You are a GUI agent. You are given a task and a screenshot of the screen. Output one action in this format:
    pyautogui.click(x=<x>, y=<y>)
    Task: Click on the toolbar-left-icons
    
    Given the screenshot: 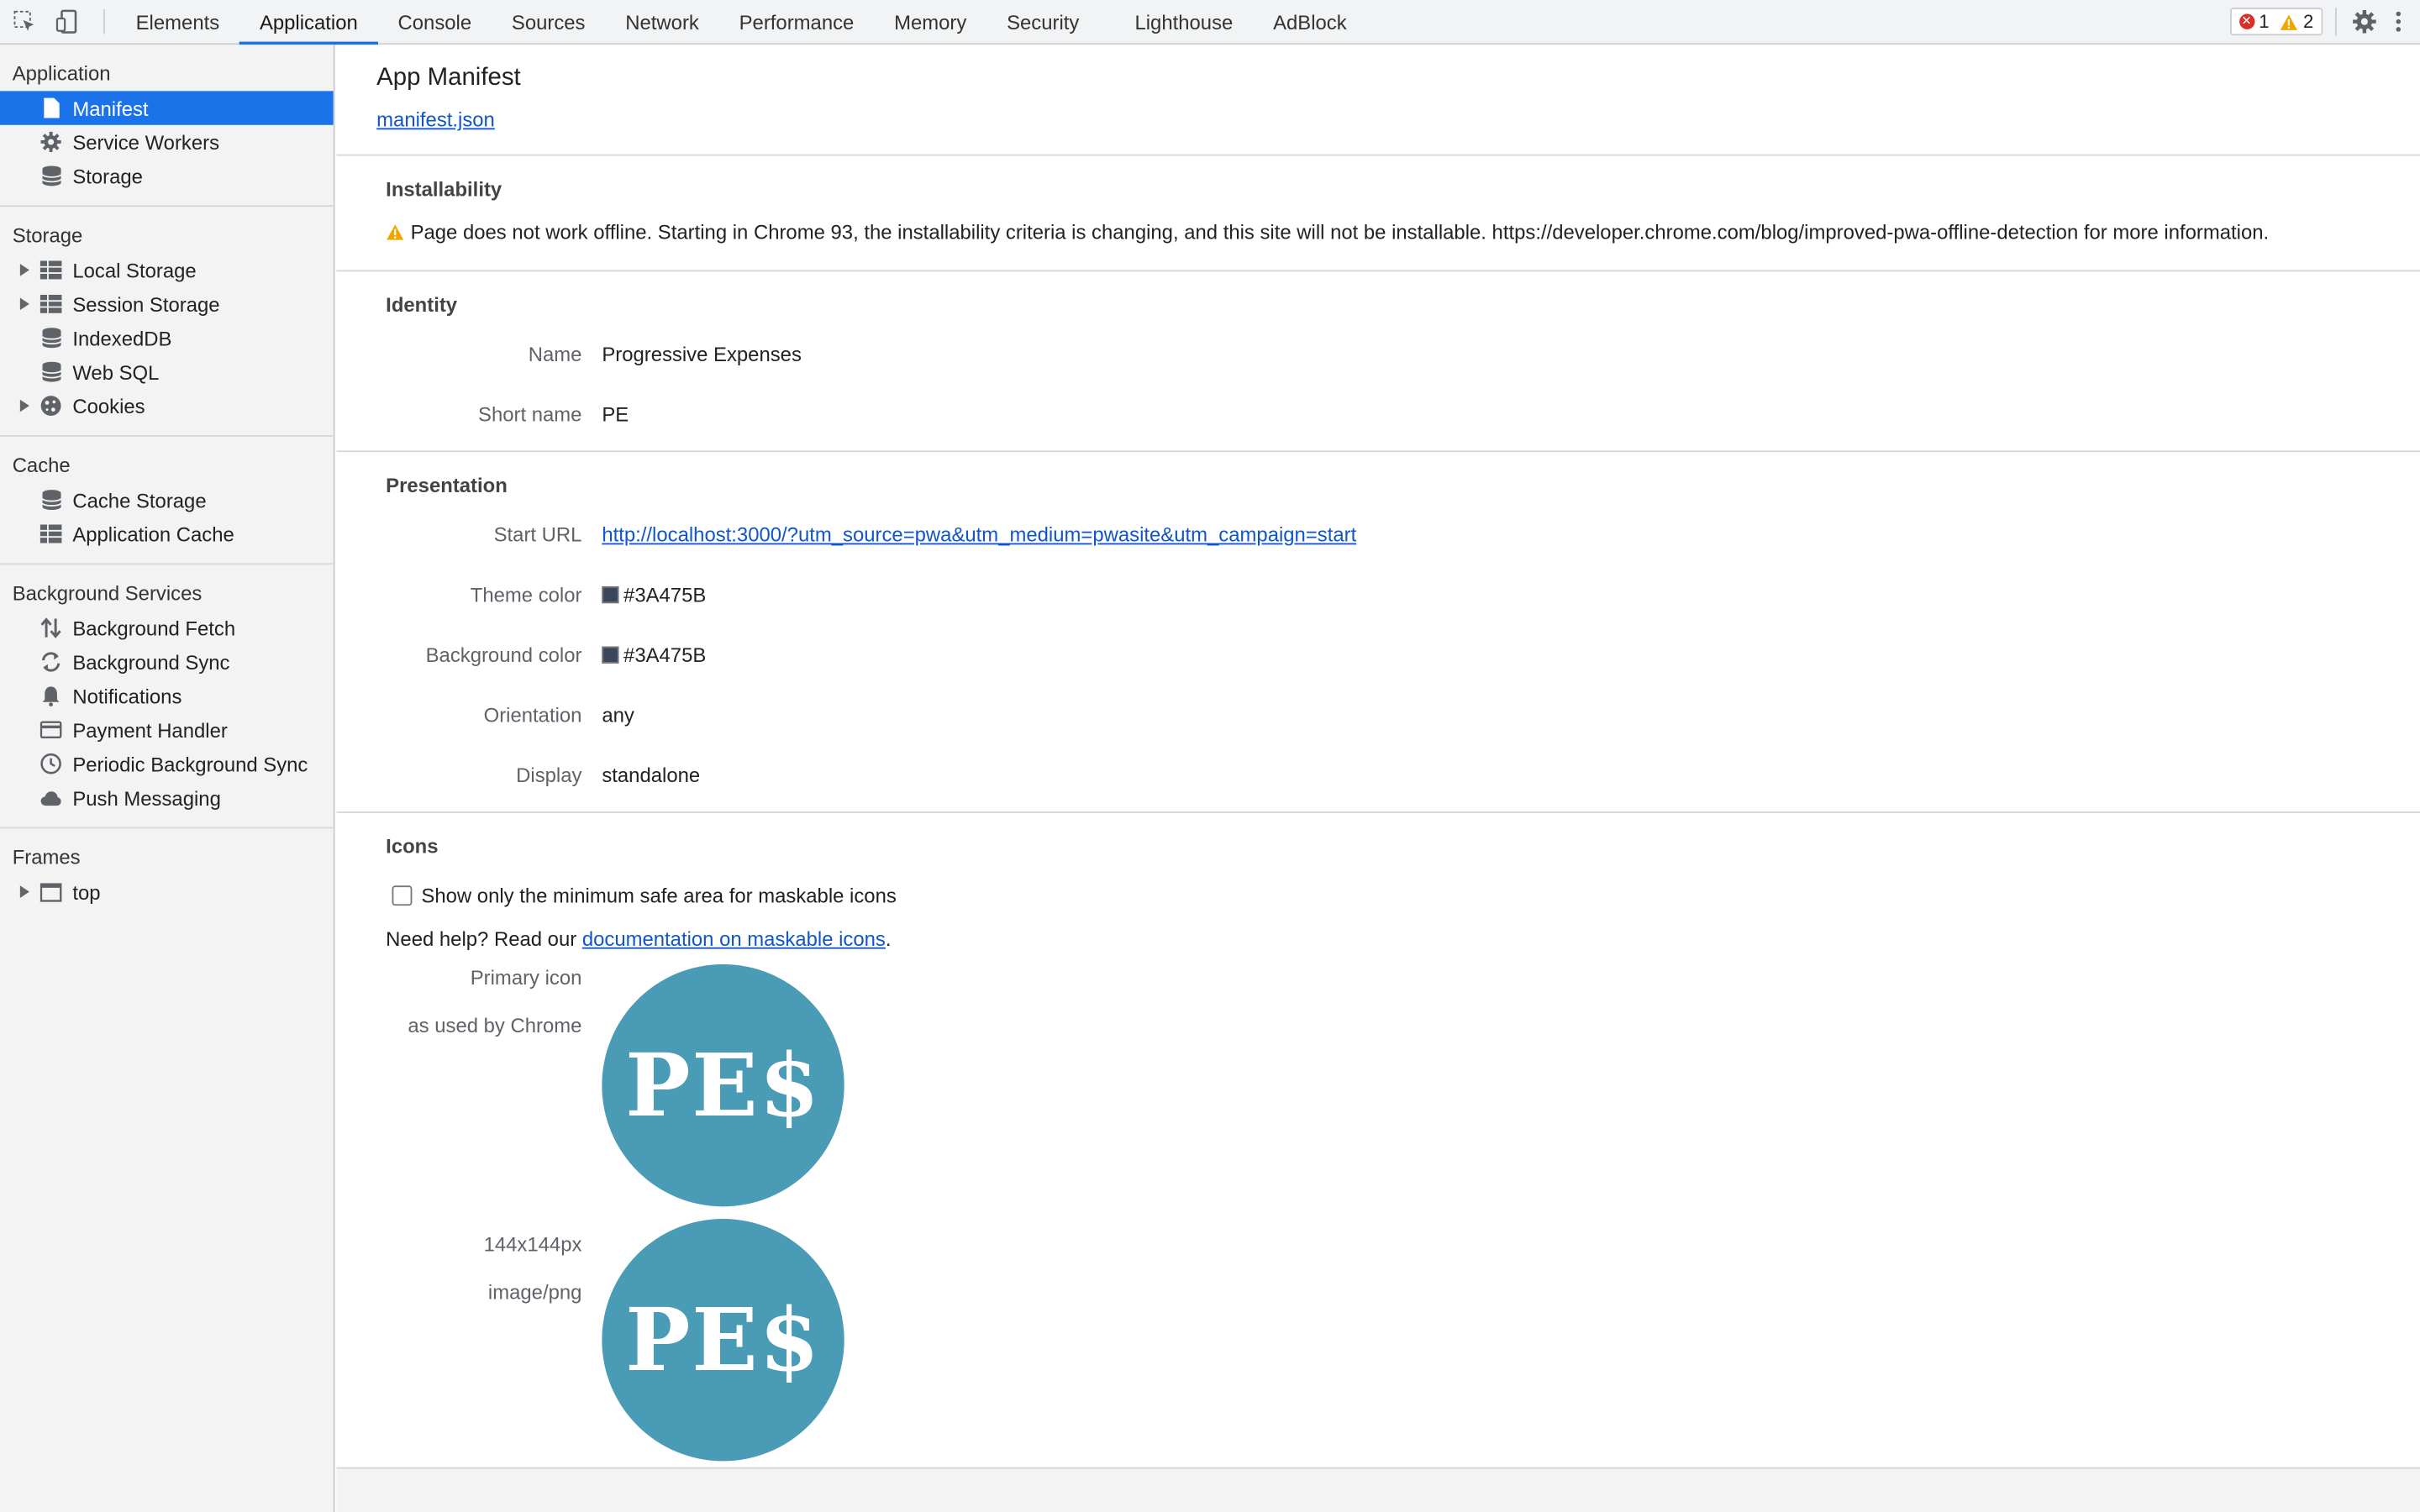 What is the action you would take?
    pyautogui.click(x=52, y=21)
    